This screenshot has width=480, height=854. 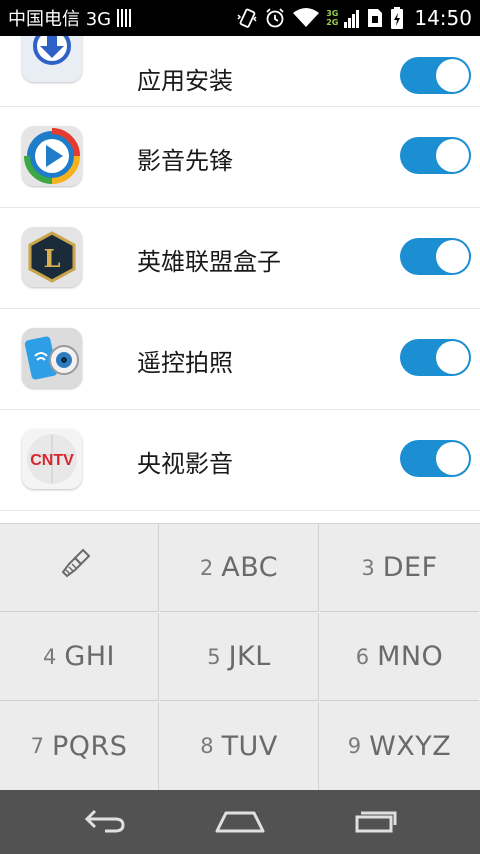 What do you see at coordinates (410, 567) in the screenshot?
I see `key-letters: DEF` at bounding box center [410, 567].